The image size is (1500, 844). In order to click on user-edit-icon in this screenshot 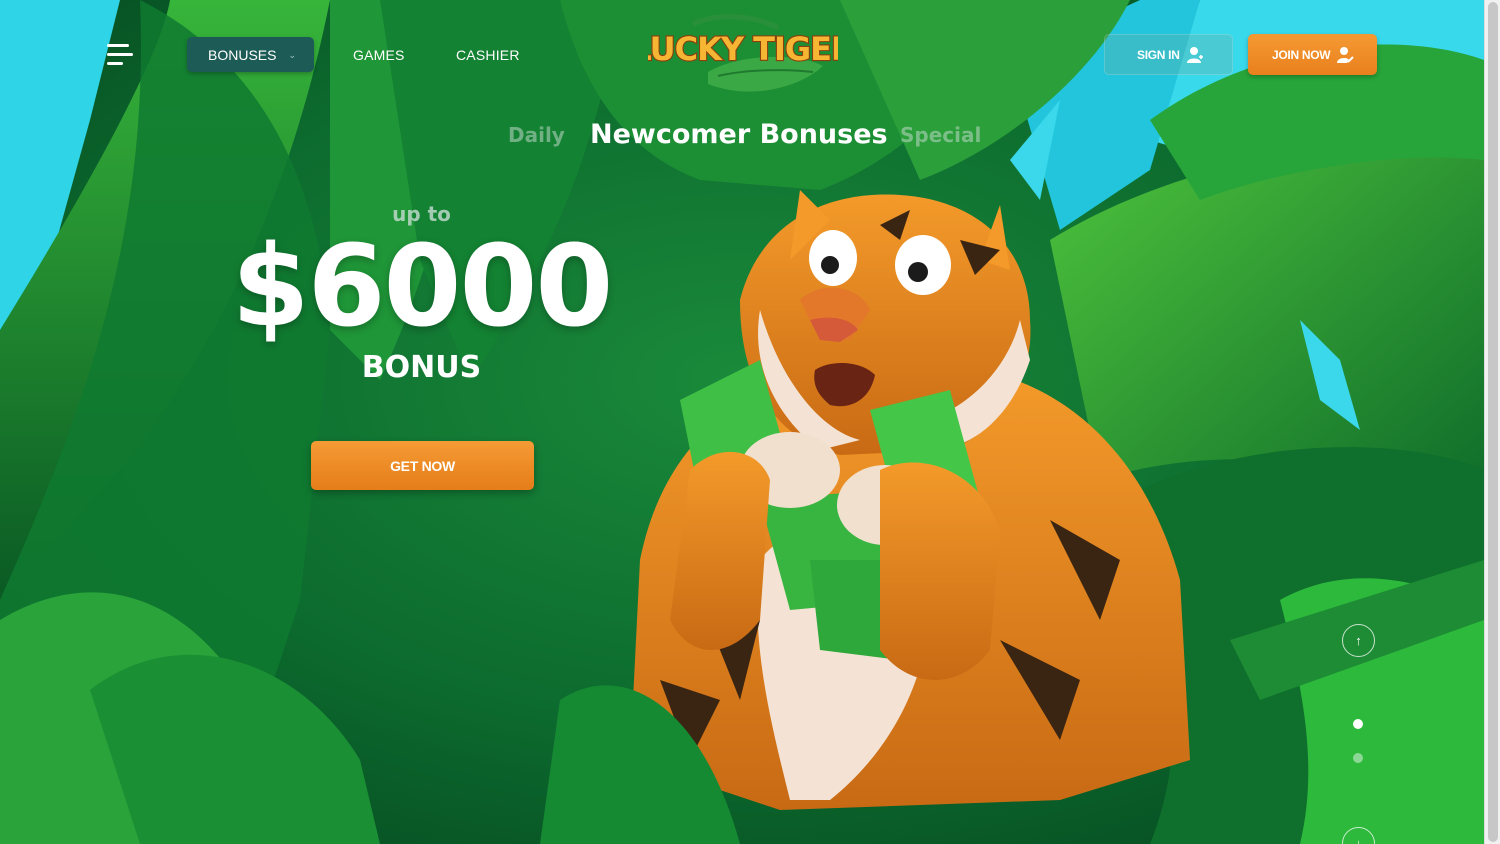, I will do `click(1345, 54)`.